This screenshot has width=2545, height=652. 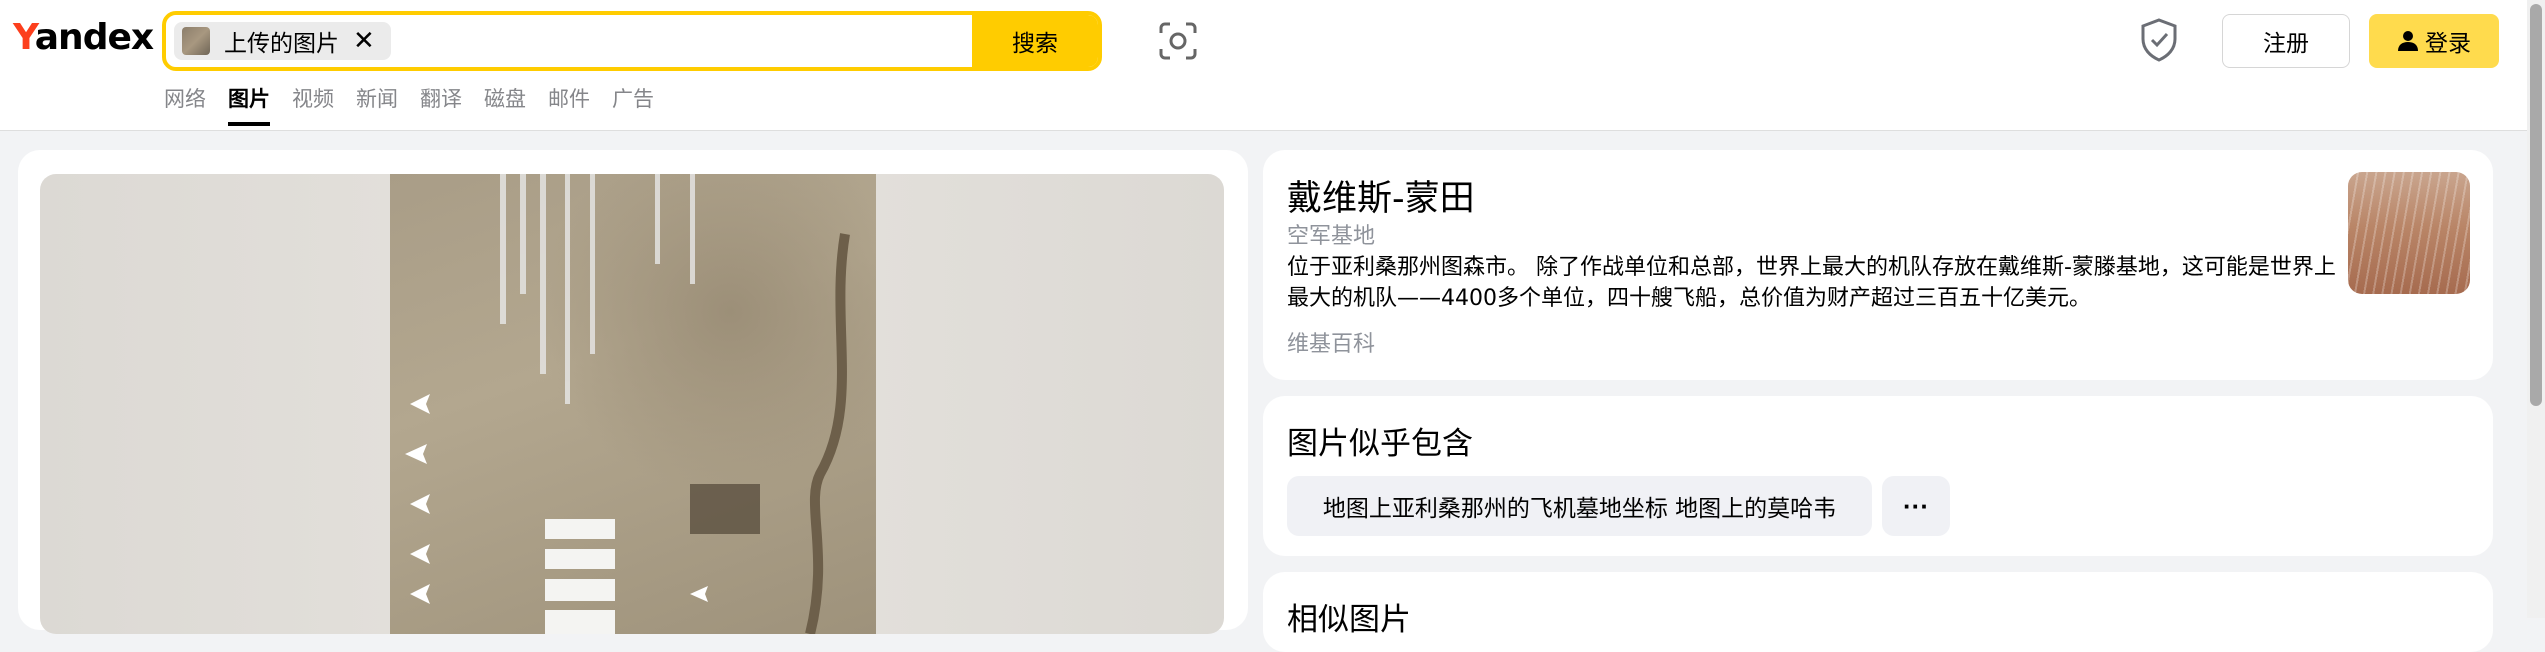 What do you see at coordinates (185, 103) in the screenshot?
I see `tab-web: 网络` at bounding box center [185, 103].